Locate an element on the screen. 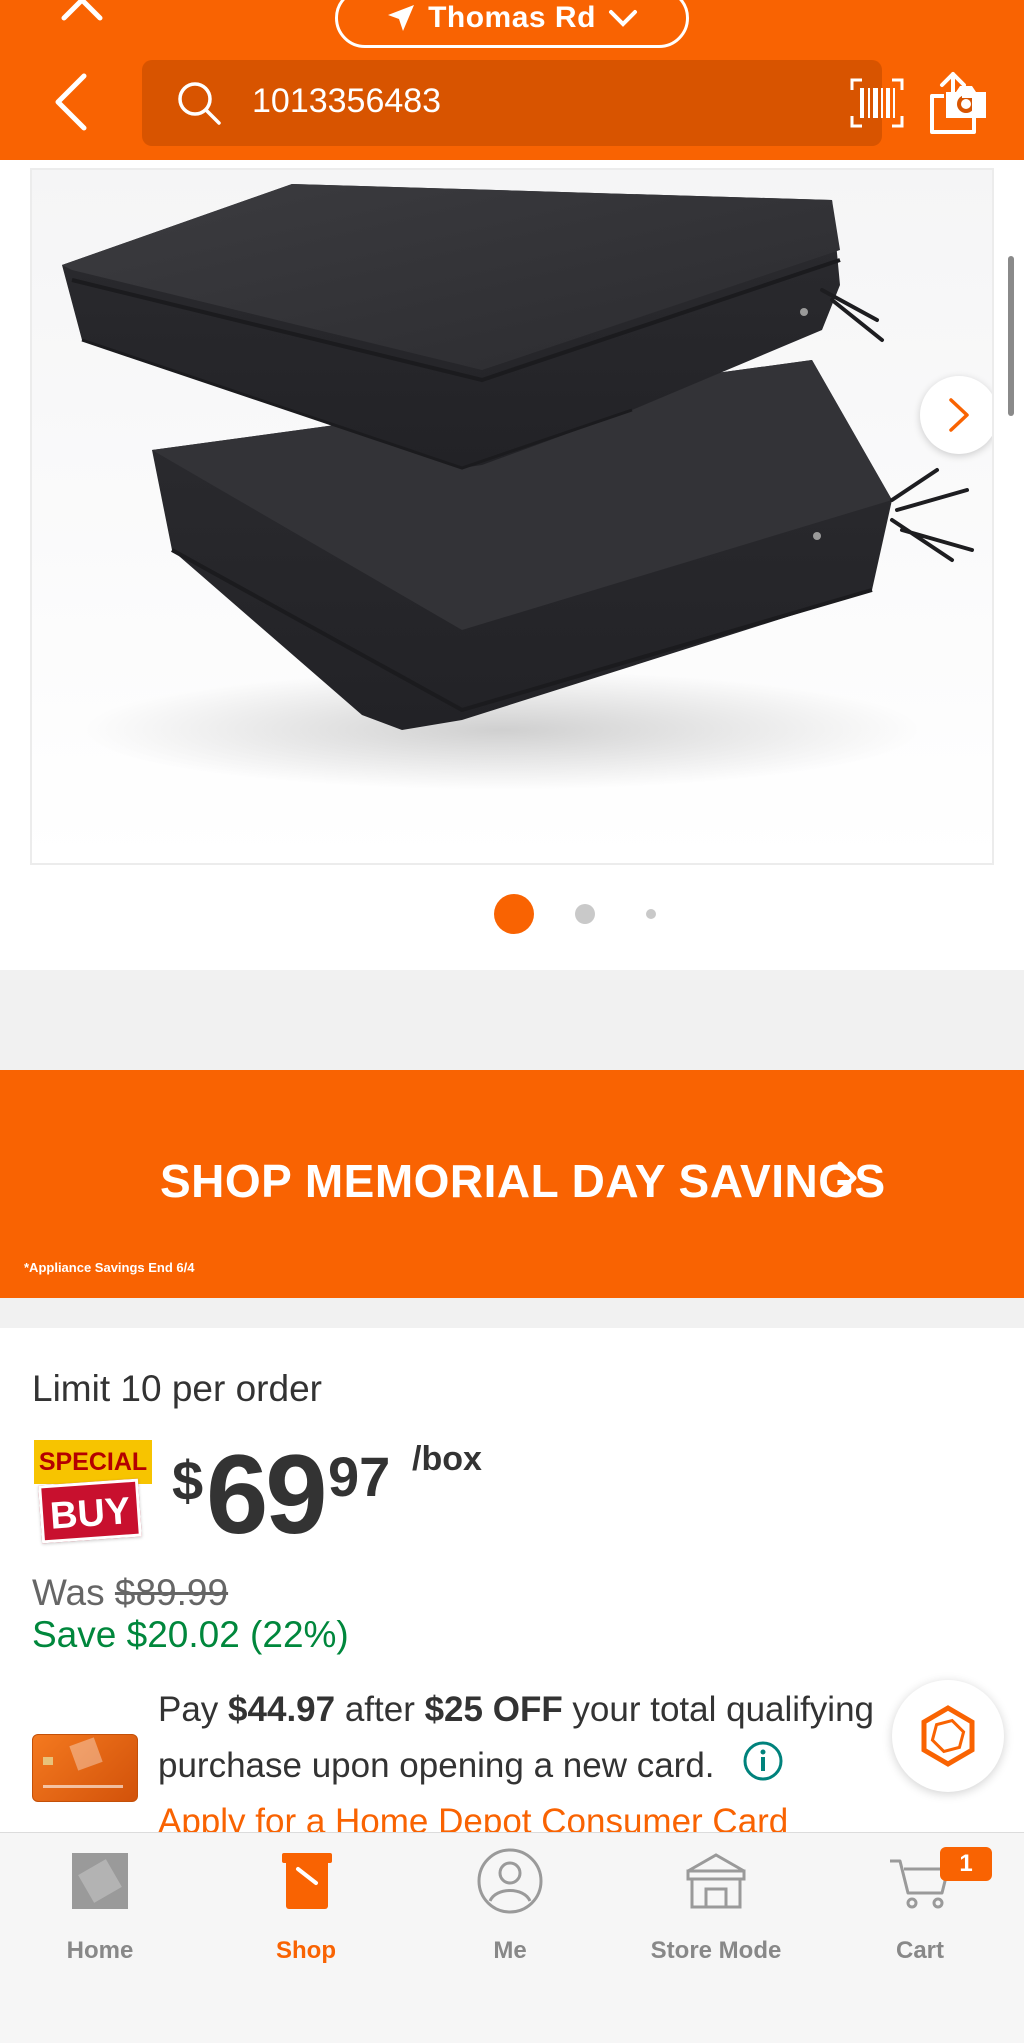 This screenshot has width=1024, height=2043. special-buy-badge: SPECIAL BUY is located at coordinates (93, 1494).